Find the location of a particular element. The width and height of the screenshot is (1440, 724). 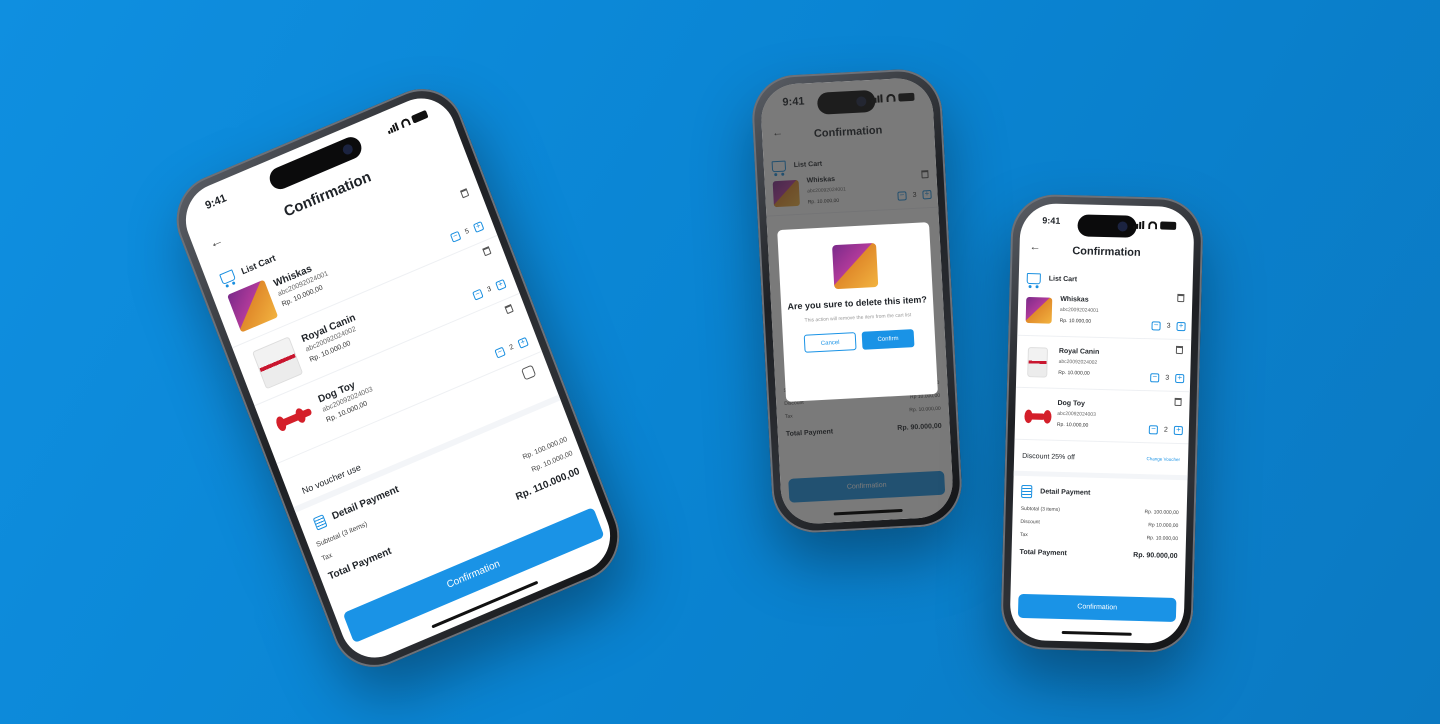

change-voucher-link: Change Voucher is located at coordinates (1163, 459).